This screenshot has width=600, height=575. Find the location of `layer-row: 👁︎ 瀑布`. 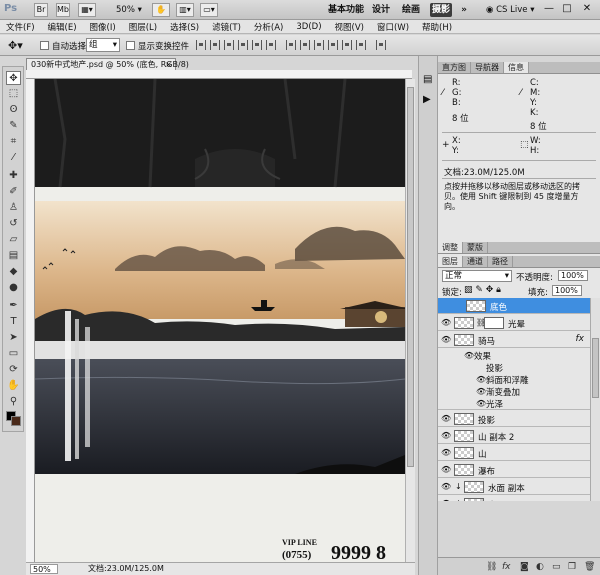

layer-row: 👁︎ 瀑布 is located at coordinates (514, 470).